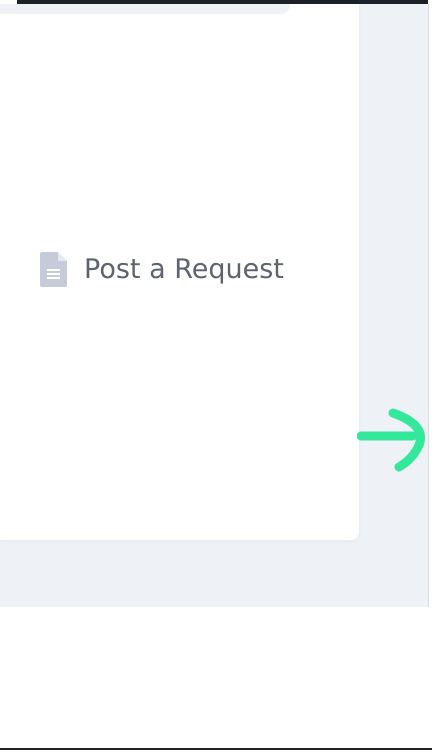  I want to click on post-request-link: Post a Request, so click(199, 269).